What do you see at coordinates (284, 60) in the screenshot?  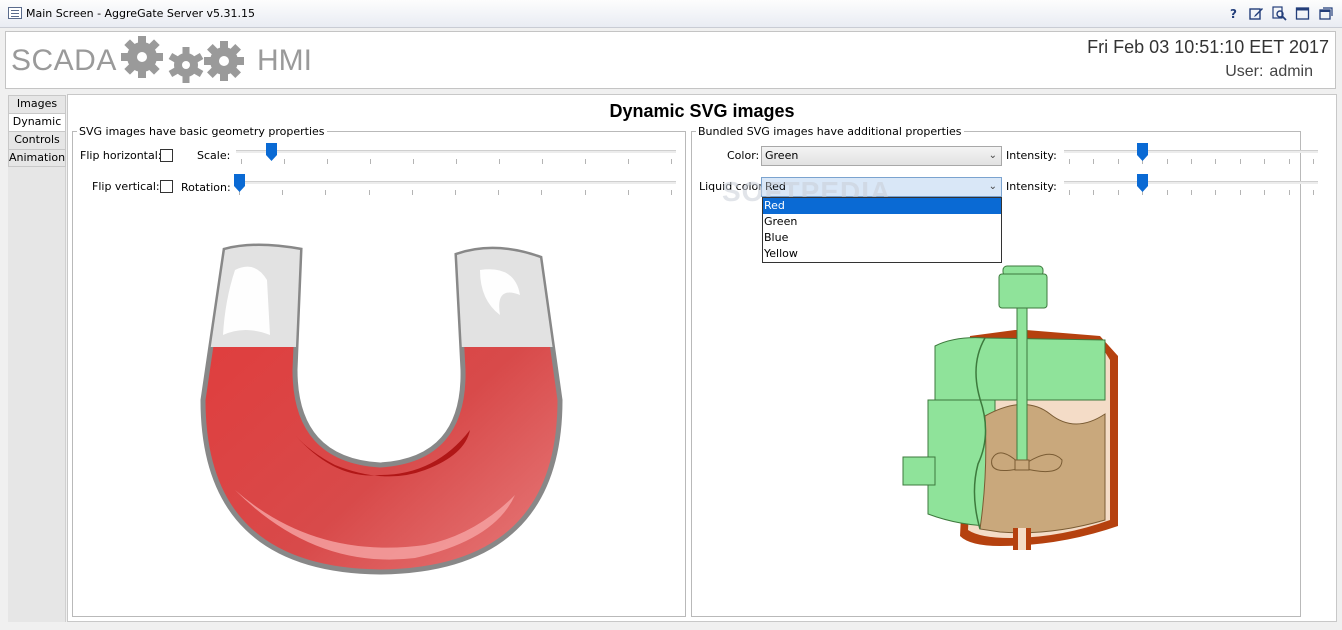 I see `logo-hmi-text: HMI` at bounding box center [284, 60].